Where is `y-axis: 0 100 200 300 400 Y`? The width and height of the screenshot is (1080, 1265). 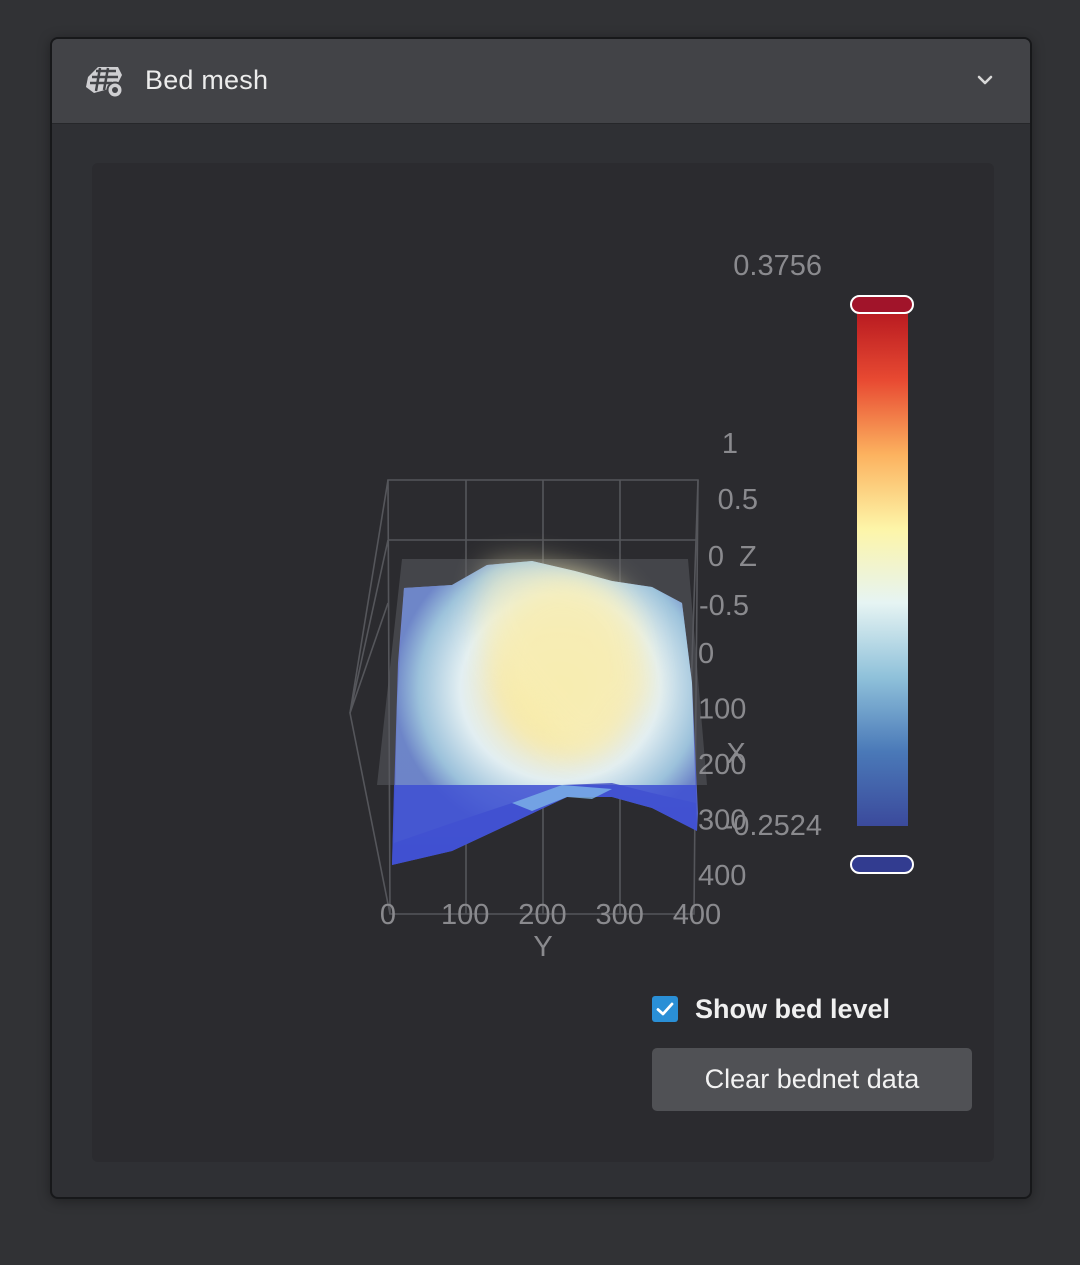 y-axis: 0 100 200 300 400 Y is located at coordinates (550, 931).